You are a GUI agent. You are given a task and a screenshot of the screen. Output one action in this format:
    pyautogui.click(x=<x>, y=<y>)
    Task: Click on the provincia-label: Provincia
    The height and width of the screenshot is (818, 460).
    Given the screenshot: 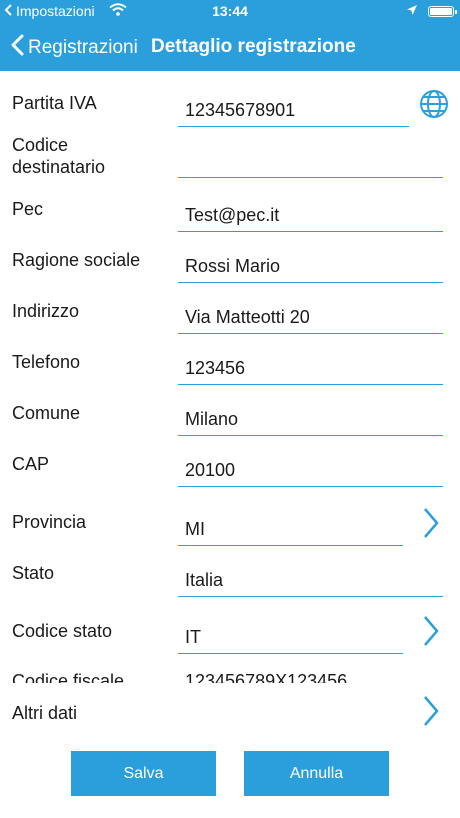 What is the action you would take?
    pyautogui.click(x=49, y=522)
    